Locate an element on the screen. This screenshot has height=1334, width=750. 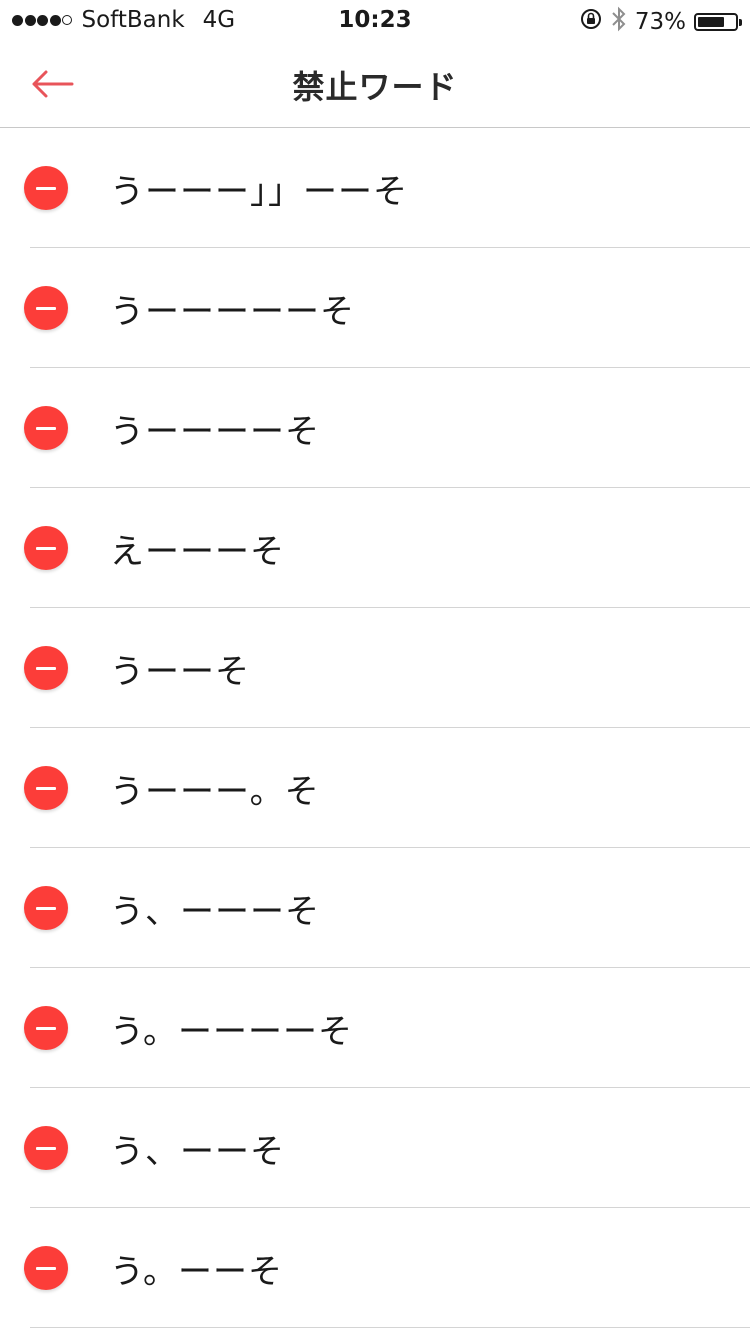
list-item: う。ーーーーそ is located at coordinates (375, 1028).